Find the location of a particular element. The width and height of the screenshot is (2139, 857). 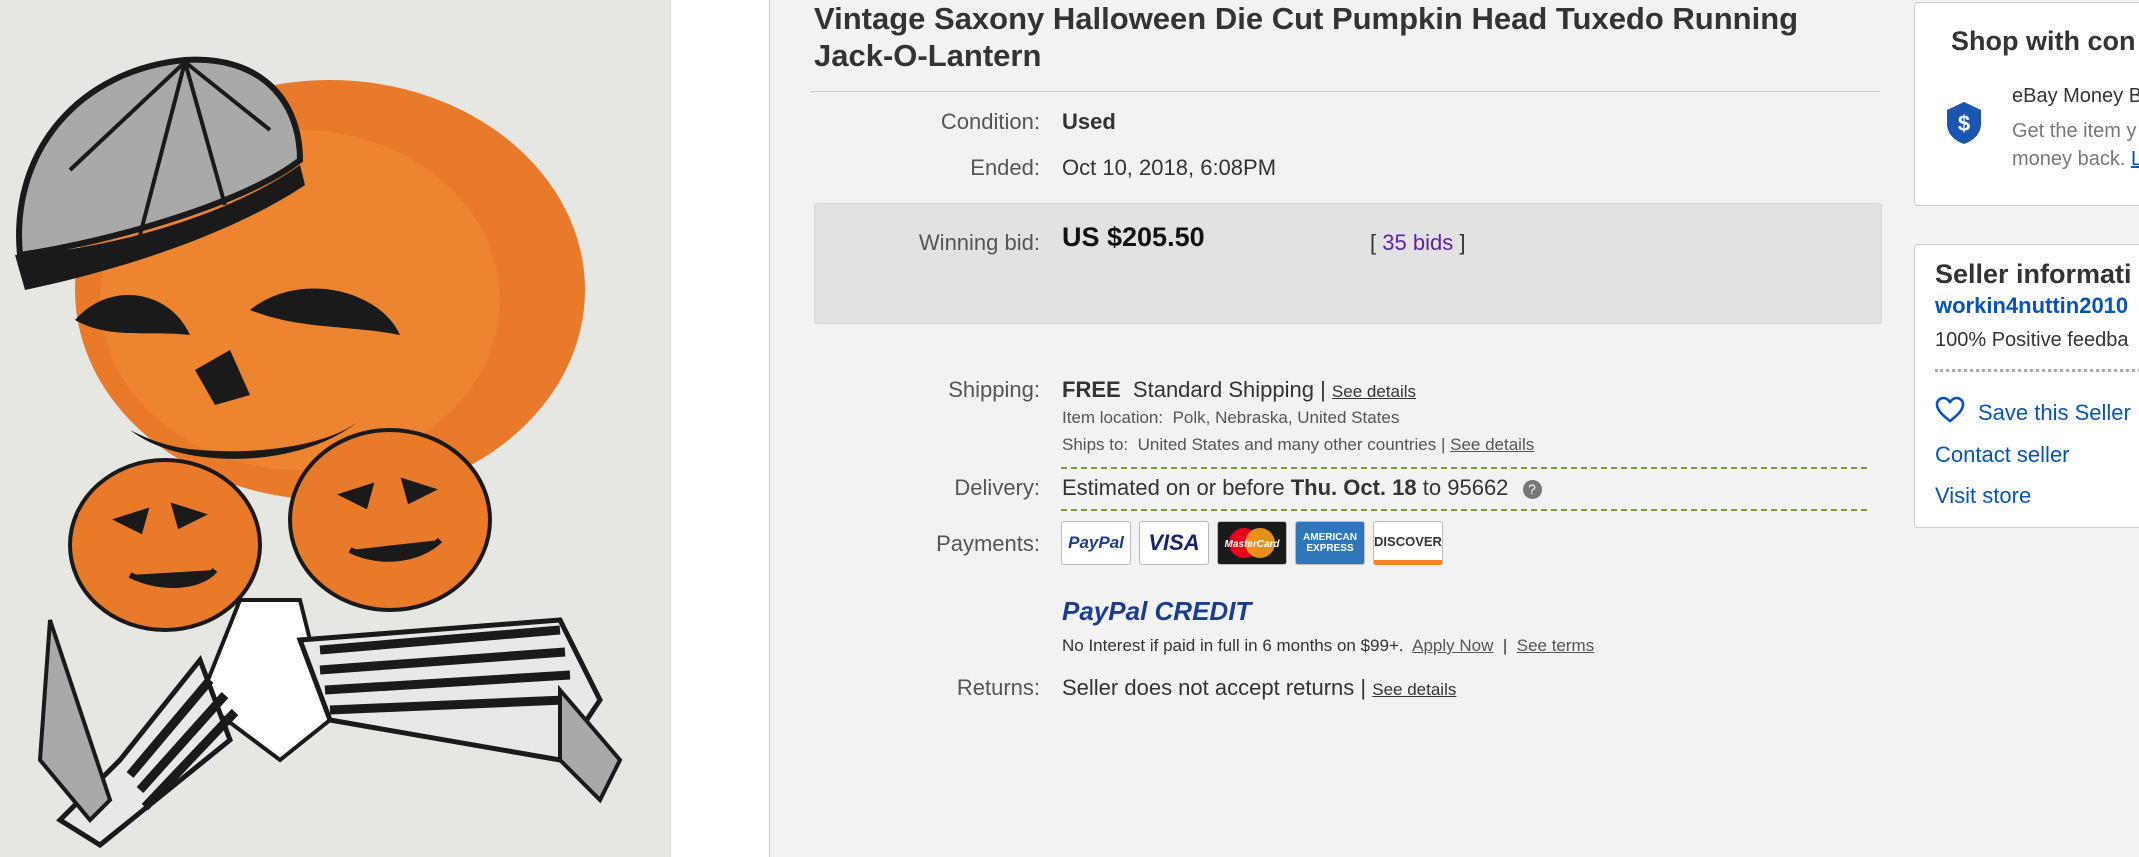

seller-username-link: workin4nuttin2010 is located at coordinates (2031, 306).